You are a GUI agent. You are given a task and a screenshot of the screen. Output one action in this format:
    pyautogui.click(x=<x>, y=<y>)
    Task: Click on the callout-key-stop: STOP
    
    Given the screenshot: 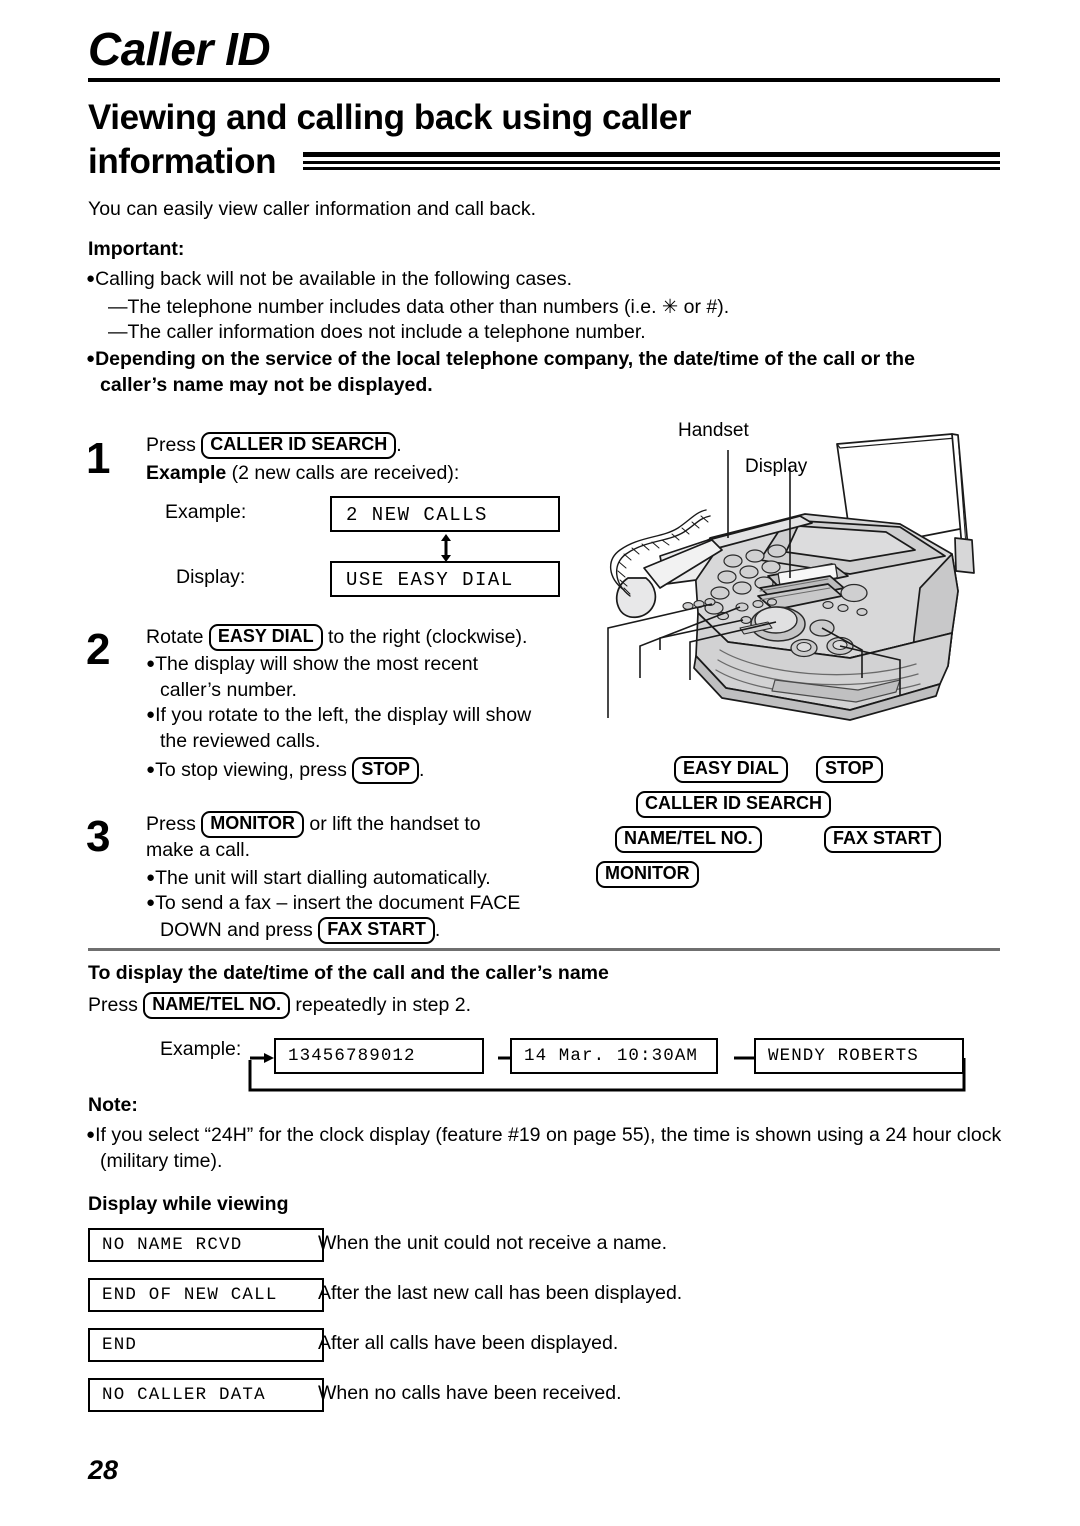 What is the action you would take?
    pyautogui.click(x=849, y=769)
    